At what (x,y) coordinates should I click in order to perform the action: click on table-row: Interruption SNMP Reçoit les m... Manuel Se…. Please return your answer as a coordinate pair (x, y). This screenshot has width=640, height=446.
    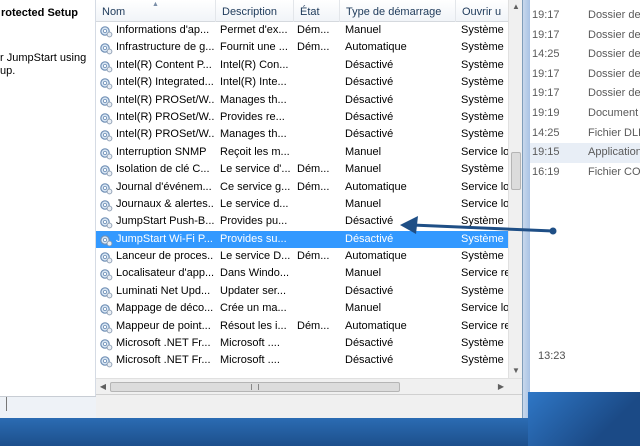
    Looking at the image, I should click on (302, 152).